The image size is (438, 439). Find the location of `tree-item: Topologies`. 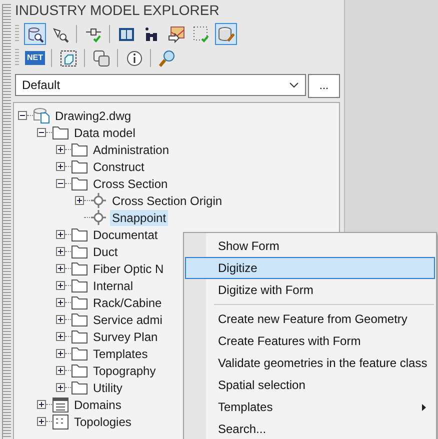

tree-item: Topologies is located at coordinates (103, 422).